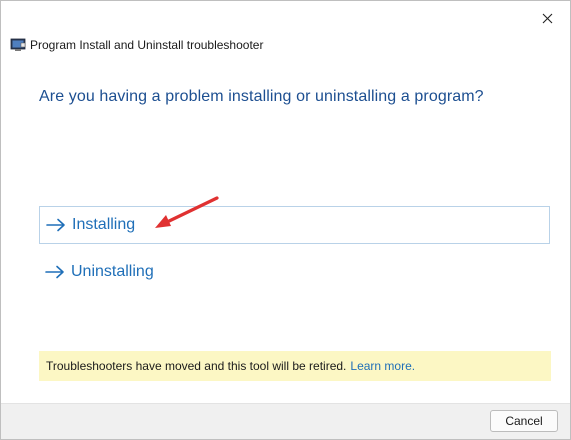 This screenshot has width=571, height=440. Describe the element at coordinates (382, 366) in the screenshot. I see `learn-more-link: Learn more.` at that location.